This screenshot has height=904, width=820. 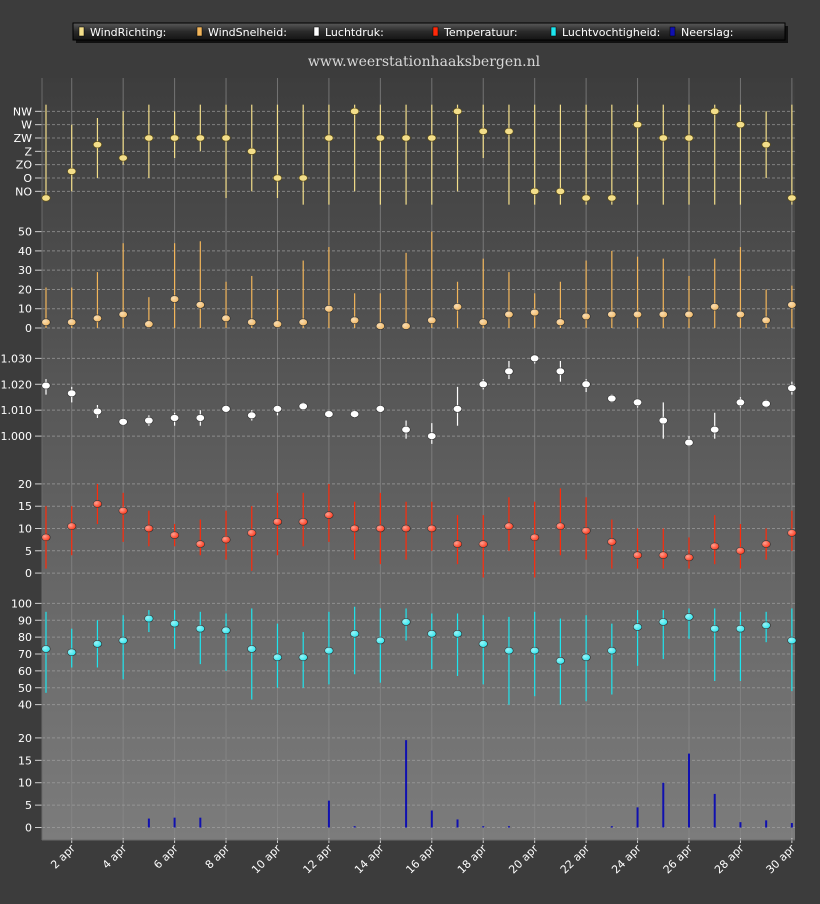 What do you see at coordinates (575, 859) in the screenshot?
I see `x-tick-label: 22 apr` at bounding box center [575, 859].